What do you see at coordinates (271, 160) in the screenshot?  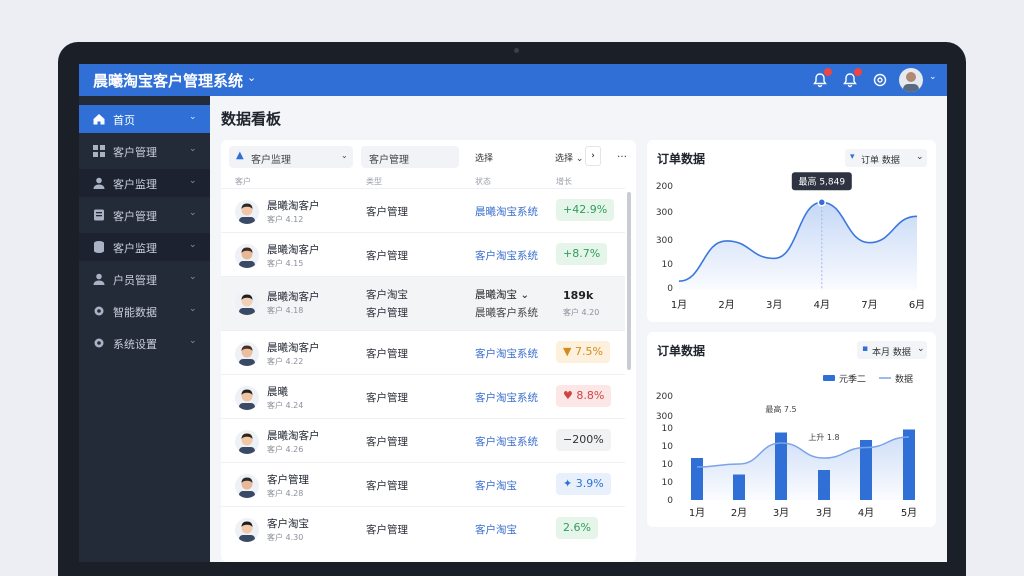 I see `type-select-value: 客户监理` at bounding box center [271, 160].